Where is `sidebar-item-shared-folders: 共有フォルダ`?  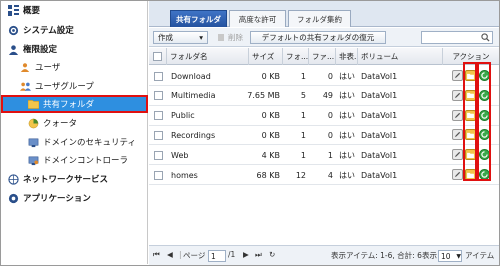 sidebar-item-shared-folders: 共有フォルダ is located at coordinates (74, 104).